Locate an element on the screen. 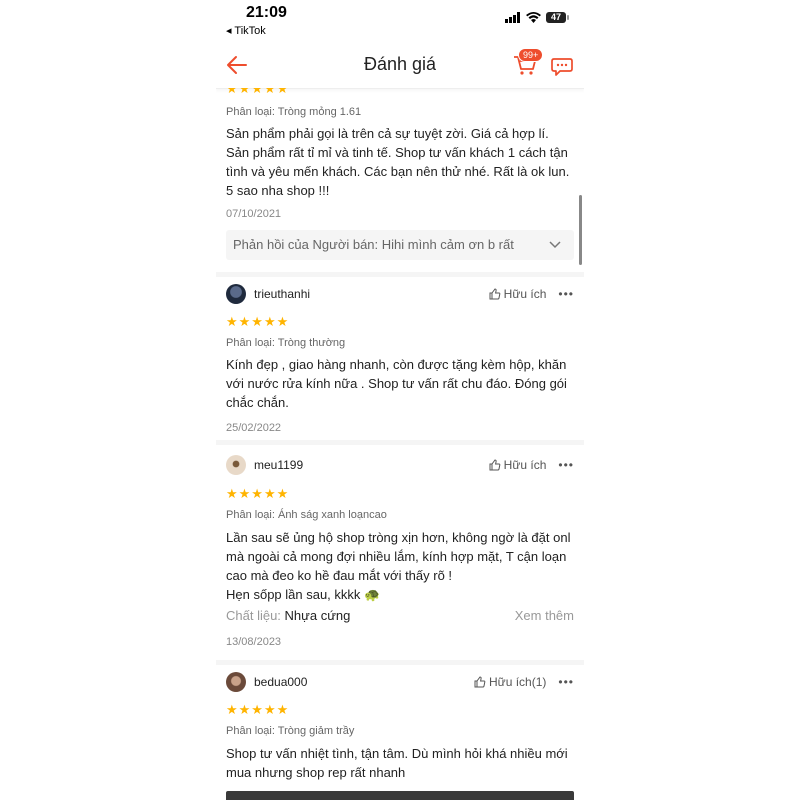 The width and height of the screenshot is (800, 800). review-variant: Phân loại: Tròng thường is located at coordinates (286, 343).